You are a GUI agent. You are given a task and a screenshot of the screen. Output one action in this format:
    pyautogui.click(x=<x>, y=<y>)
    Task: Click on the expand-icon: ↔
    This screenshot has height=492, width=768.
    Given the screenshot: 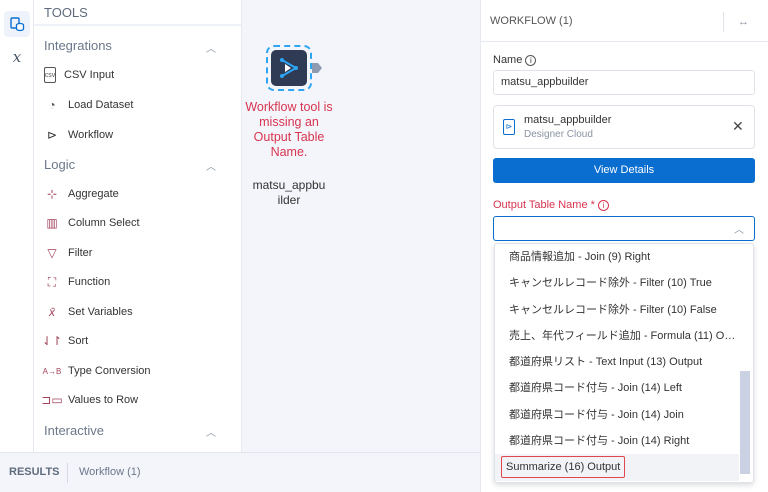 What is the action you would take?
    pyautogui.click(x=743, y=22)
    